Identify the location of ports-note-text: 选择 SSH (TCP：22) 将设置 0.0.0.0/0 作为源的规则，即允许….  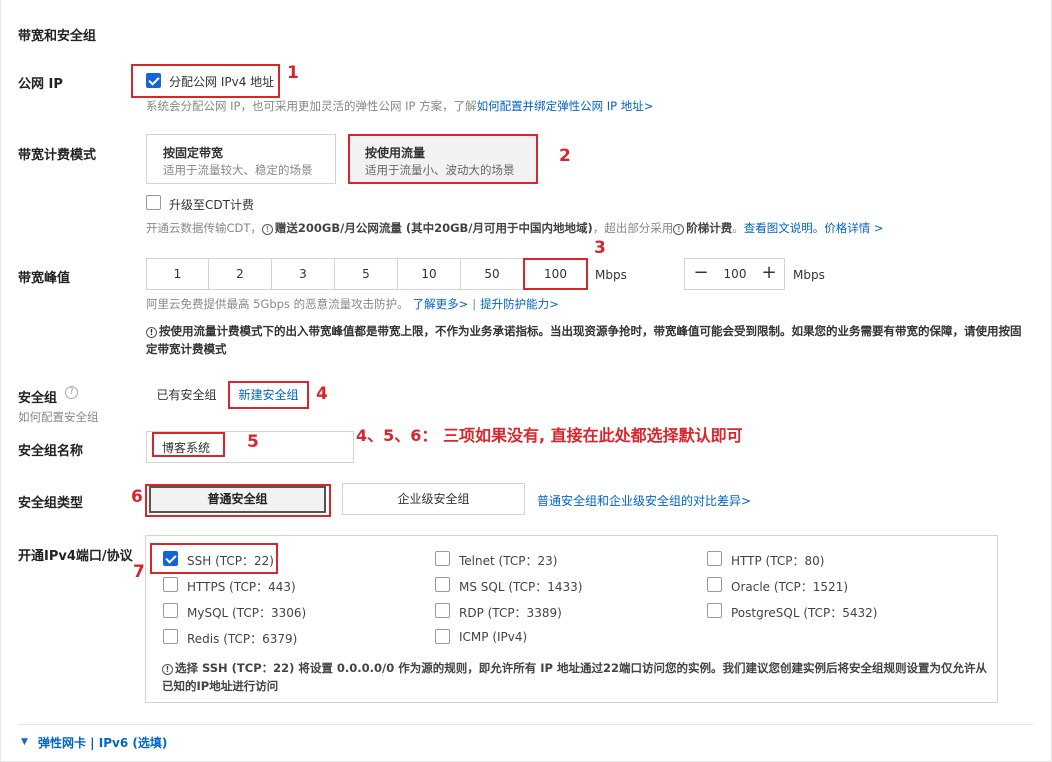
(574, 677).